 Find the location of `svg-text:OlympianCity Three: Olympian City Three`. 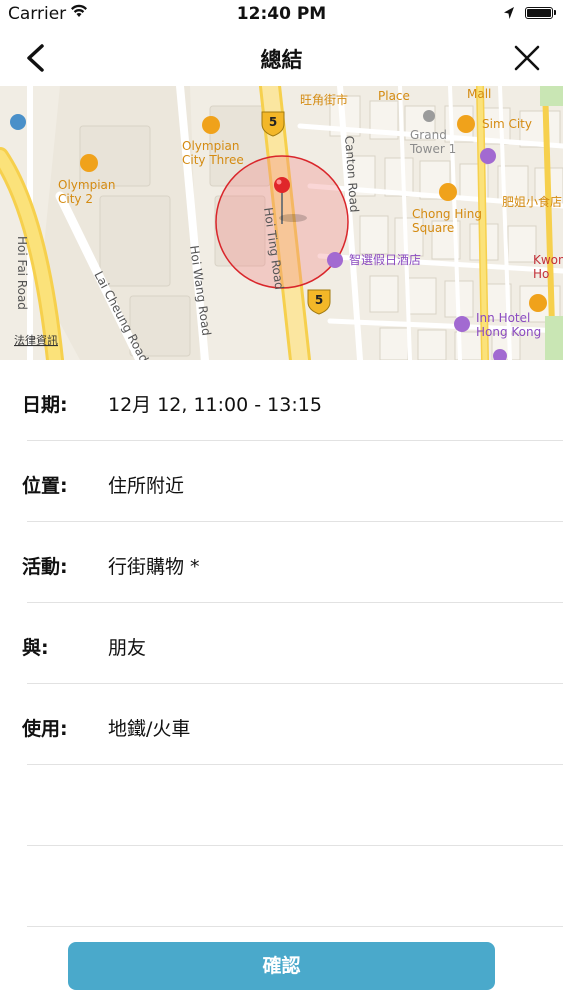

svg-text:OlympianCity Three: Olympian City Three is located at coordinates (213, 153).